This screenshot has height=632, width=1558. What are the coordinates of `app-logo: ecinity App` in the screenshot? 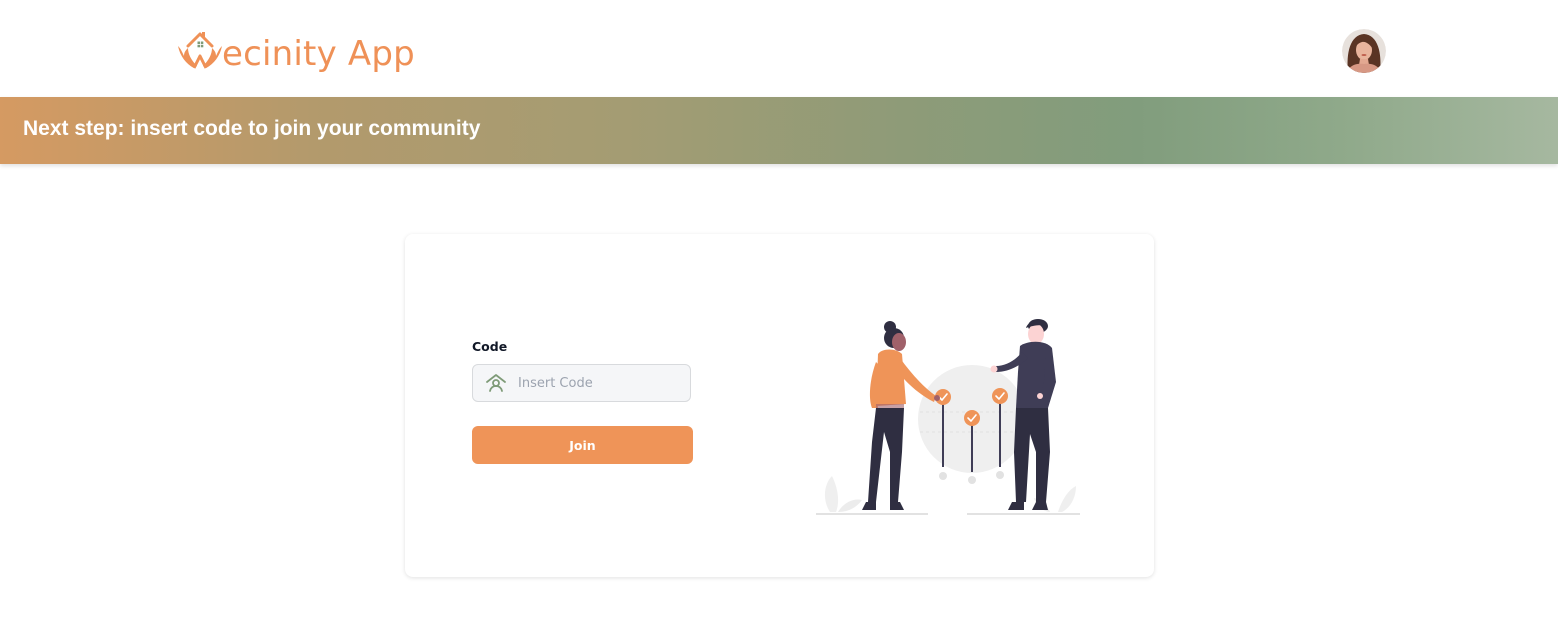 It's located at (295, 51).